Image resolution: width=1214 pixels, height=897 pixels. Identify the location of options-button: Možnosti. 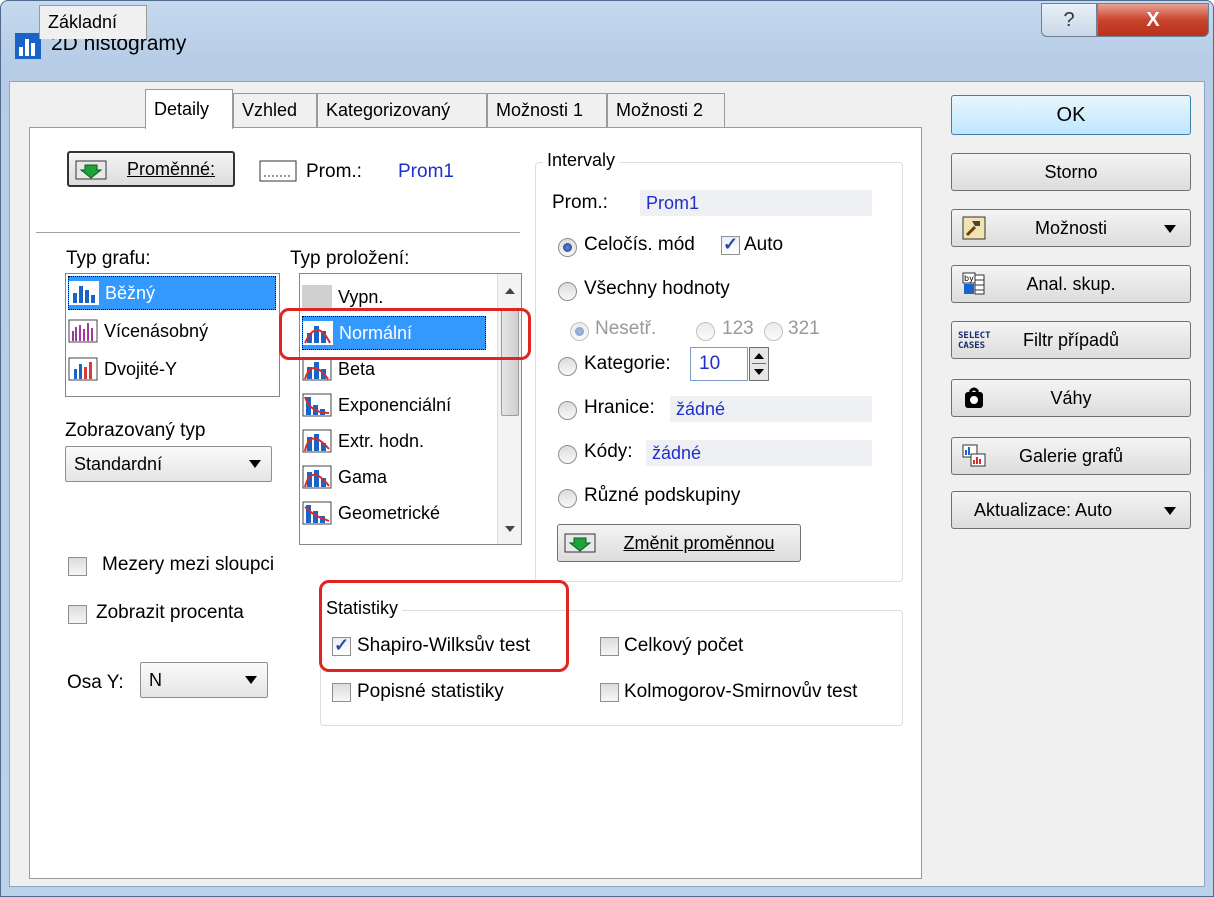
(1071, 228).